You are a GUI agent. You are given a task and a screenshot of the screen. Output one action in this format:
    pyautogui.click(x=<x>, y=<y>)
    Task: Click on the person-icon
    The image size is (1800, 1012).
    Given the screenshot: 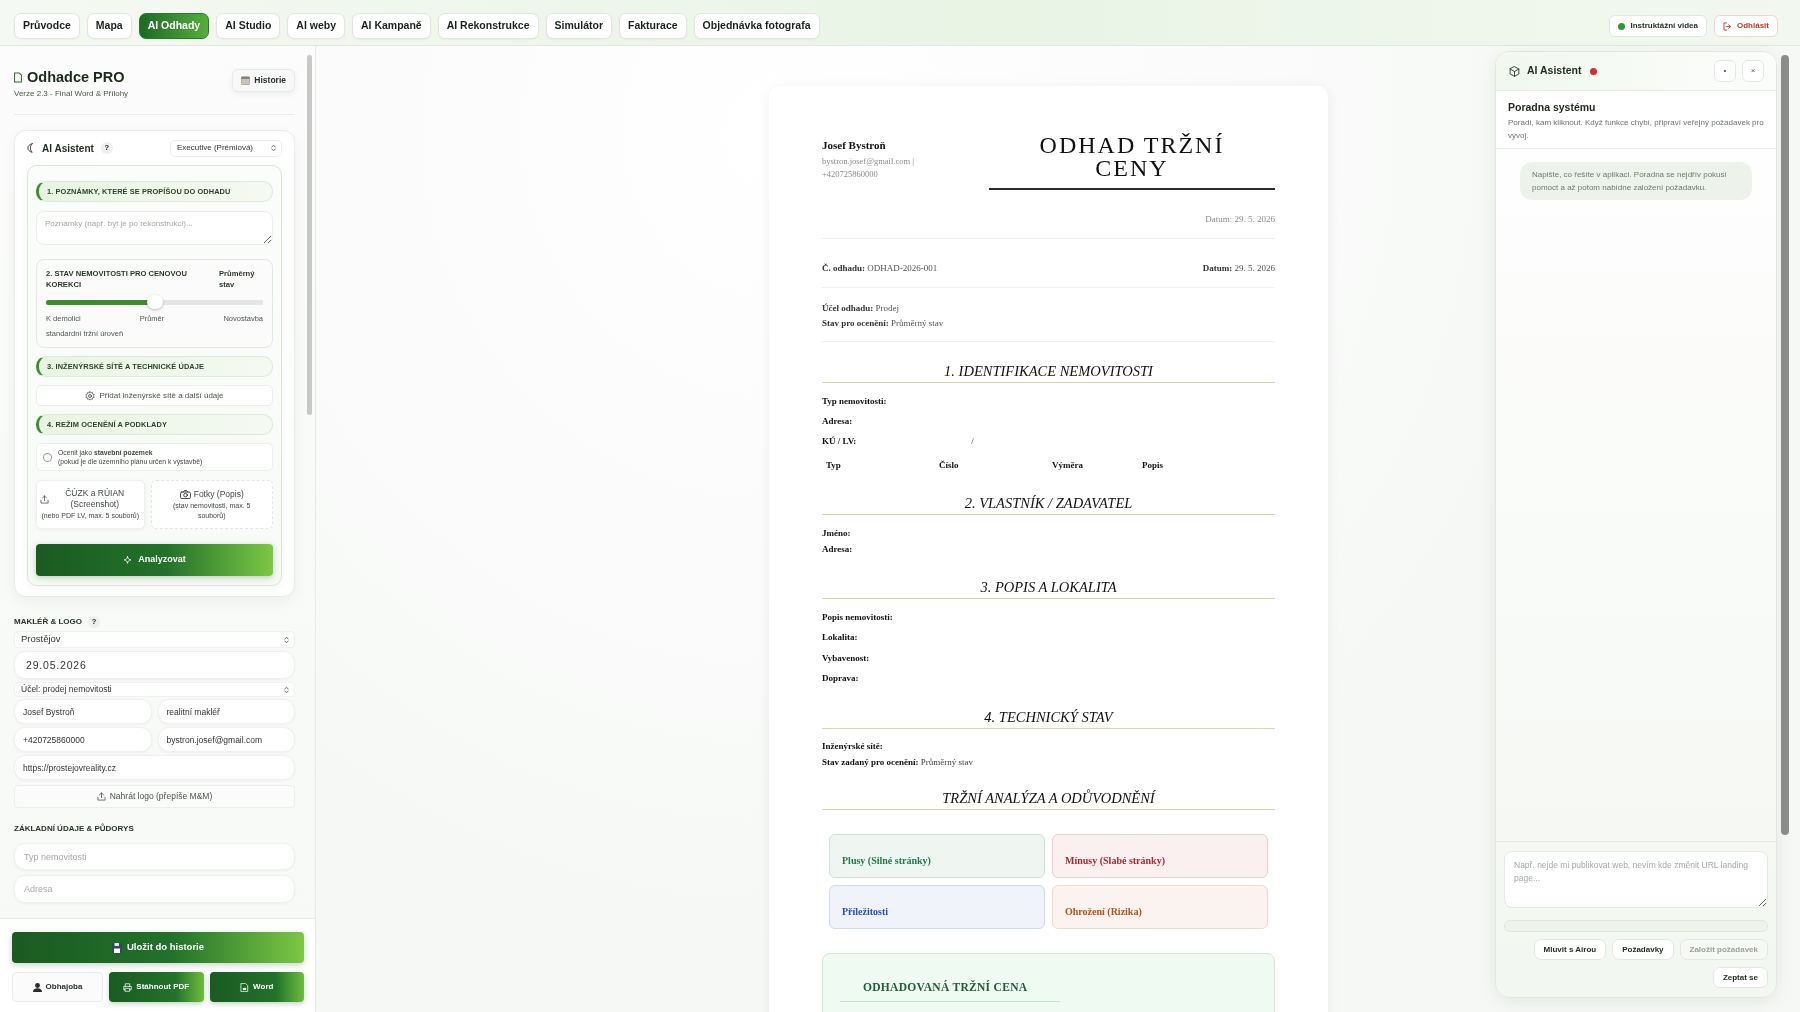 What is the action you would take?
    pyautogui.click(x=37, y=987)
    